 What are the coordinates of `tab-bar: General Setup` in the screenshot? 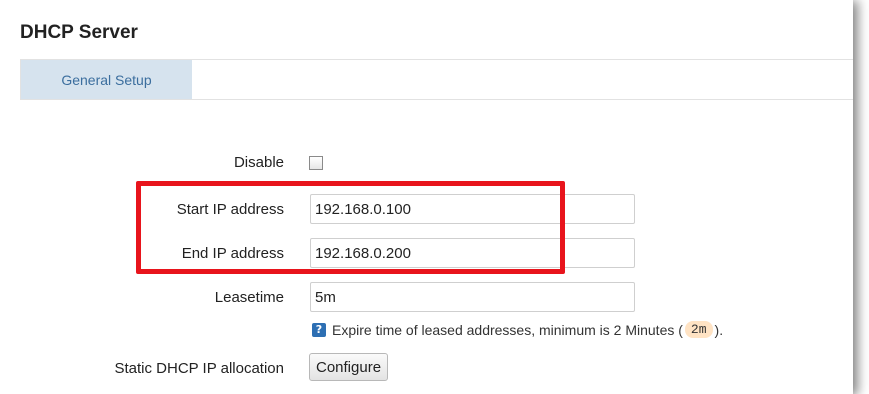 It's located at (436, 79).